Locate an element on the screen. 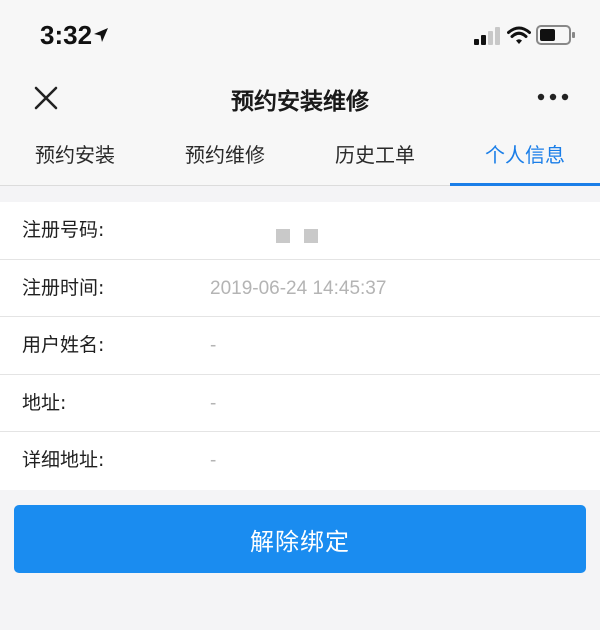 The image size is (600, 630). tab-bar: 预约安装 预约维修 历史工单 个人信息 is located at coordinates (300, 157).